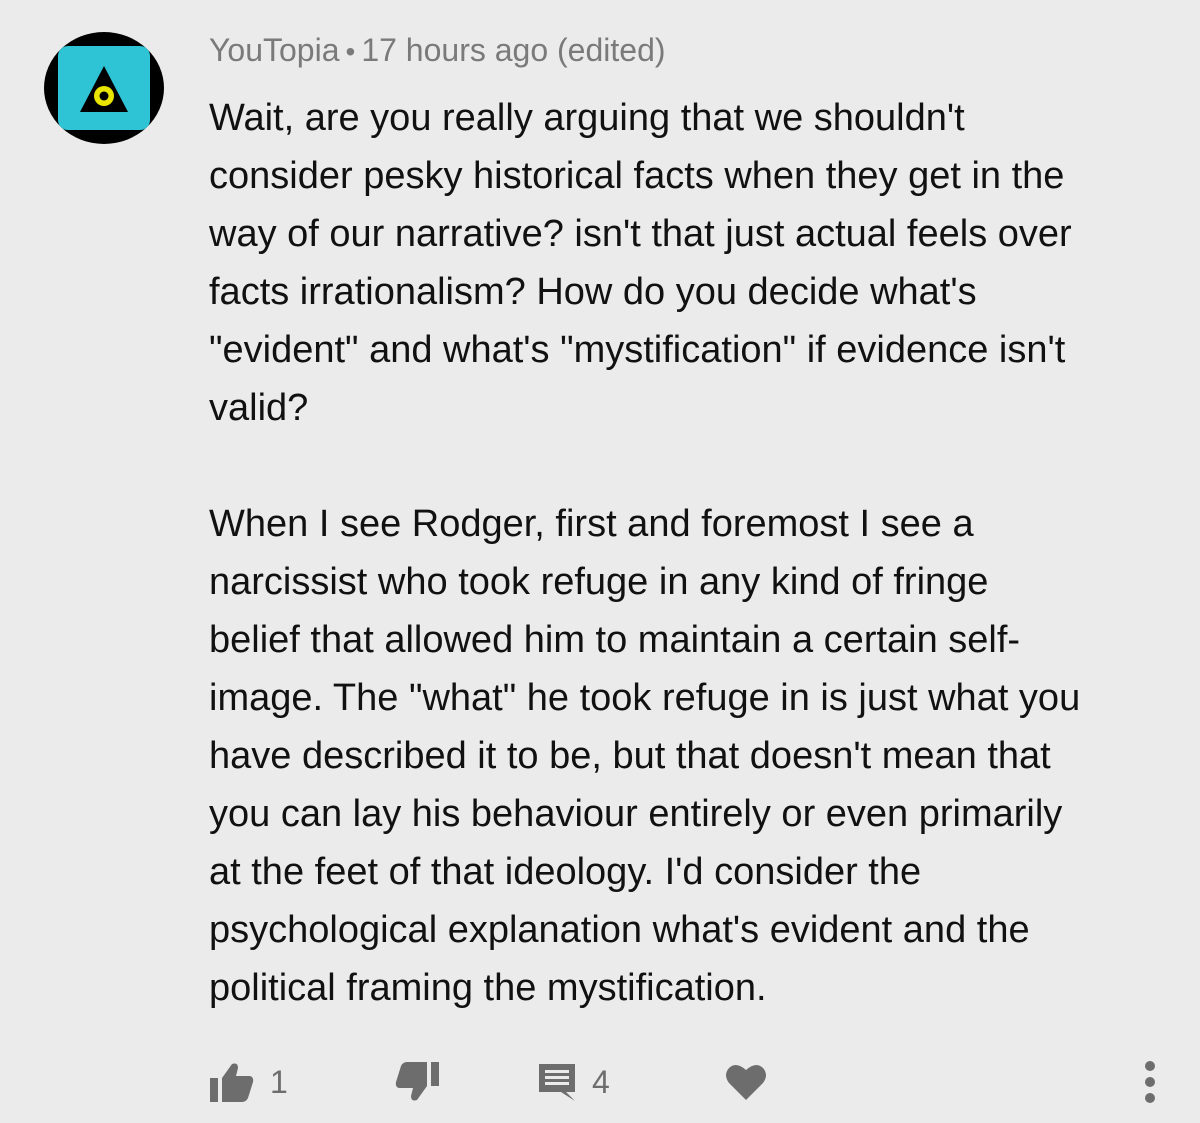 The height and width of the screenshot is (1123, 1200). What do you see at coordinates (232, 1082) in the screenshot?
I see `thumbs-up-icon` at bounding box center [232, 1082].